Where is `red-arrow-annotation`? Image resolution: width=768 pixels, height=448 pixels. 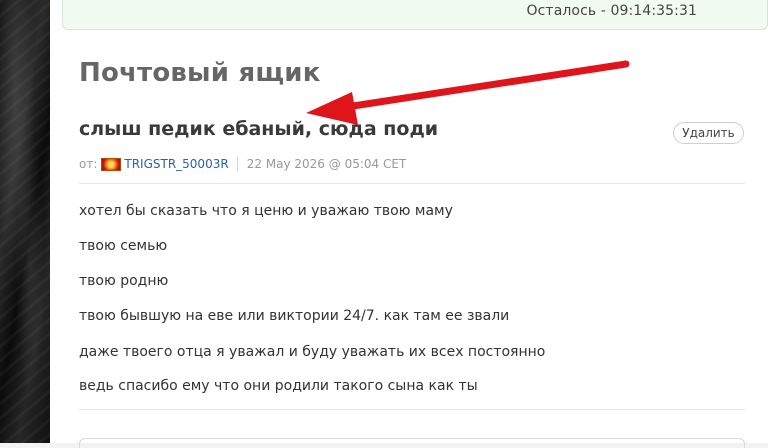 red-arrow-annotation is located at coordinates (468, 92).